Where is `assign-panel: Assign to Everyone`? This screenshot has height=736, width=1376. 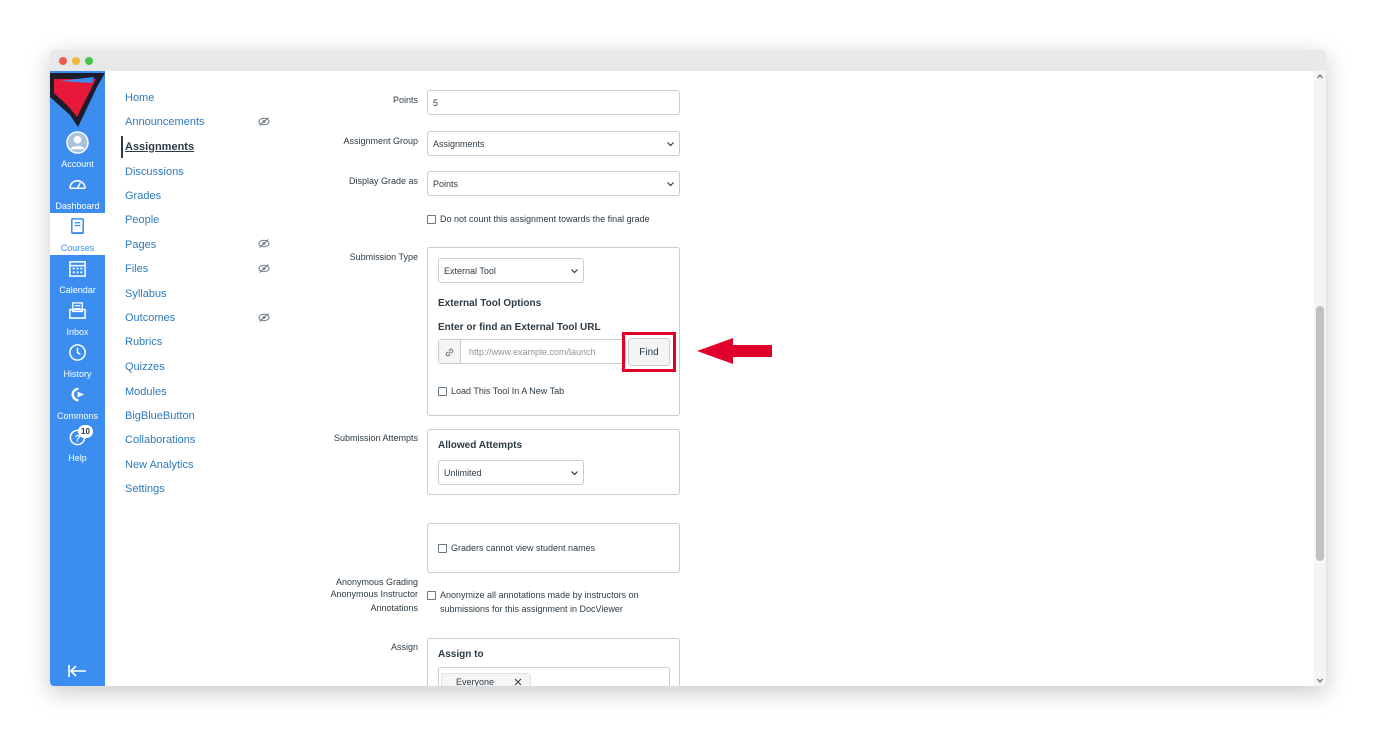
assign-panel: Assign to Everyone is located at coordinates (553, 662).